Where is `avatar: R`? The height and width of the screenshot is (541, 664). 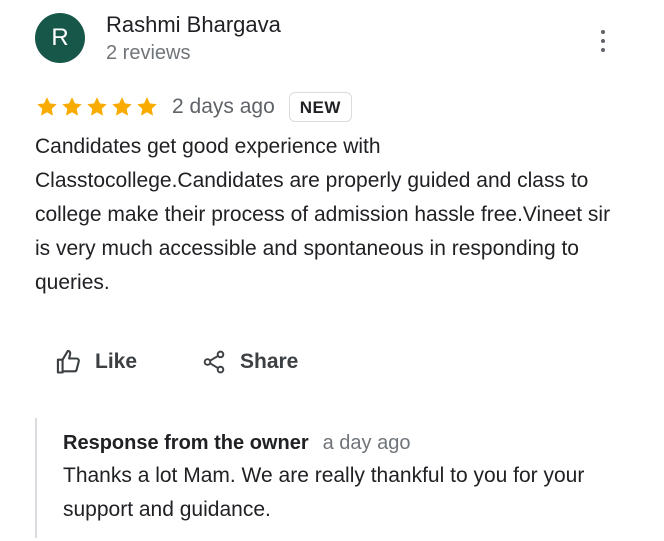
avatar: R is located at coordinates (60, 38).